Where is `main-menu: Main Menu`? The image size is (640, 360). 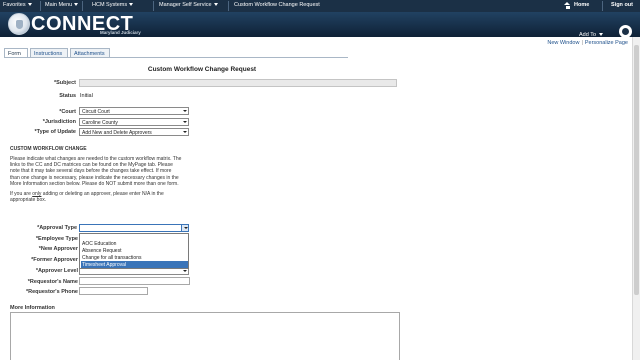
main-menu: Main Menu is located at coordinates (62, 5).